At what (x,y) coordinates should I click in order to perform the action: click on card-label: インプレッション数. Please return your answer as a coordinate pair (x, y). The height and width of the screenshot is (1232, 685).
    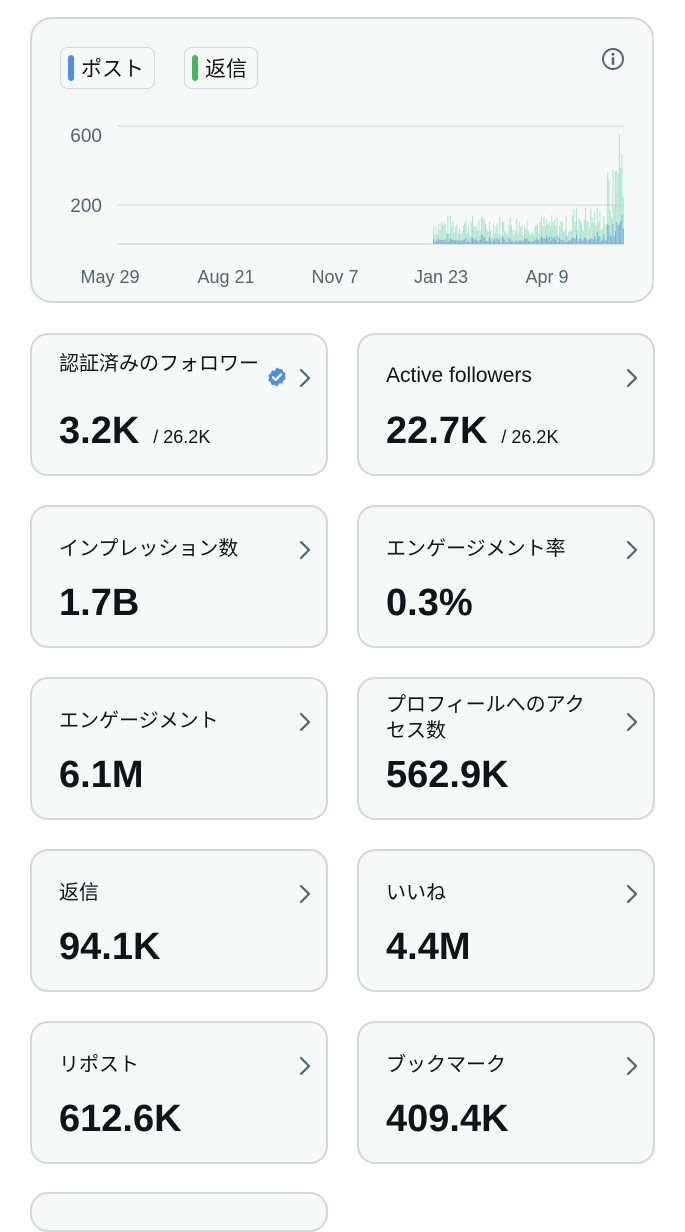
    Looking at the image, I should click on (149, 548).